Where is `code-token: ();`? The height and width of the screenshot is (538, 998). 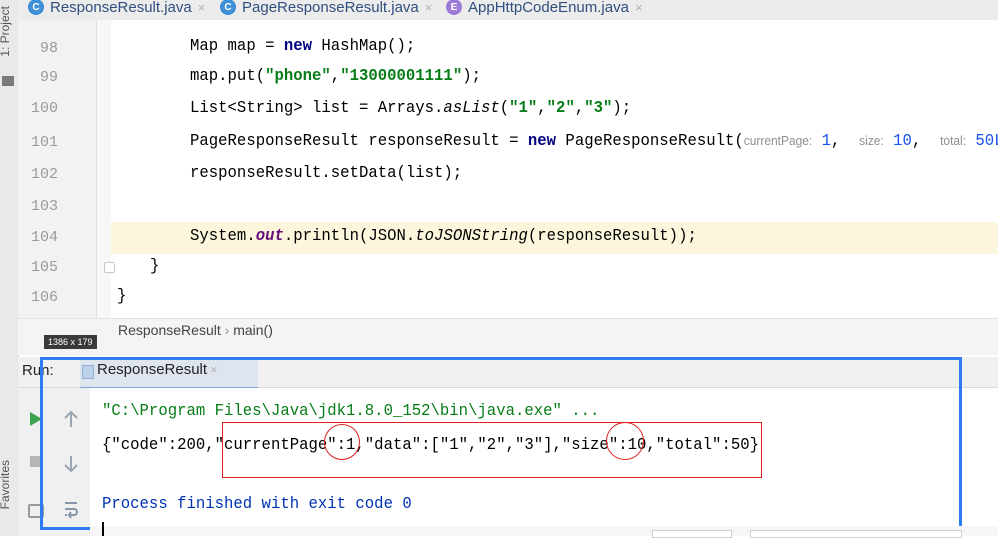
code-token: (); is located at coordinates (401, 46).